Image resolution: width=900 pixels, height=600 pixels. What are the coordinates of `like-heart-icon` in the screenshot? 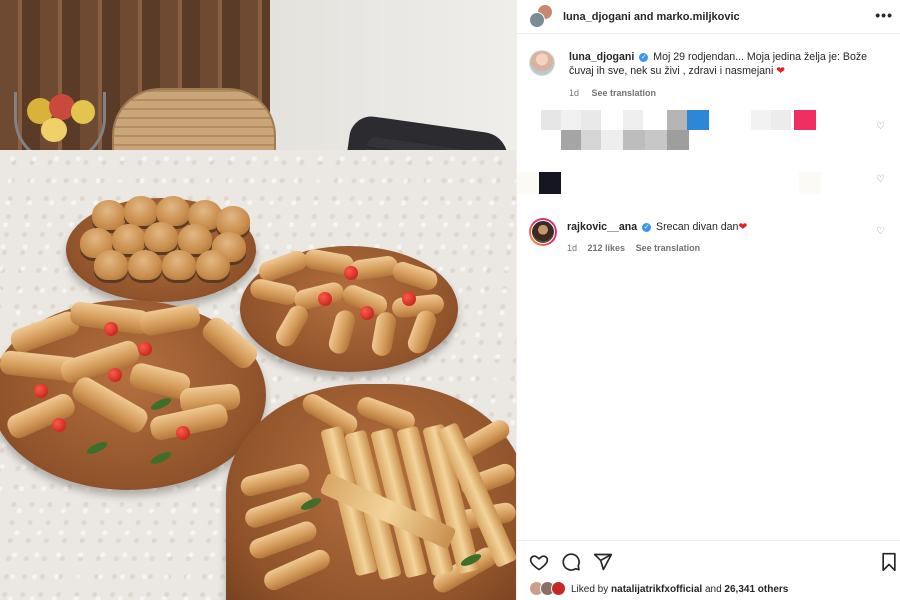 It's located at (539, 562).